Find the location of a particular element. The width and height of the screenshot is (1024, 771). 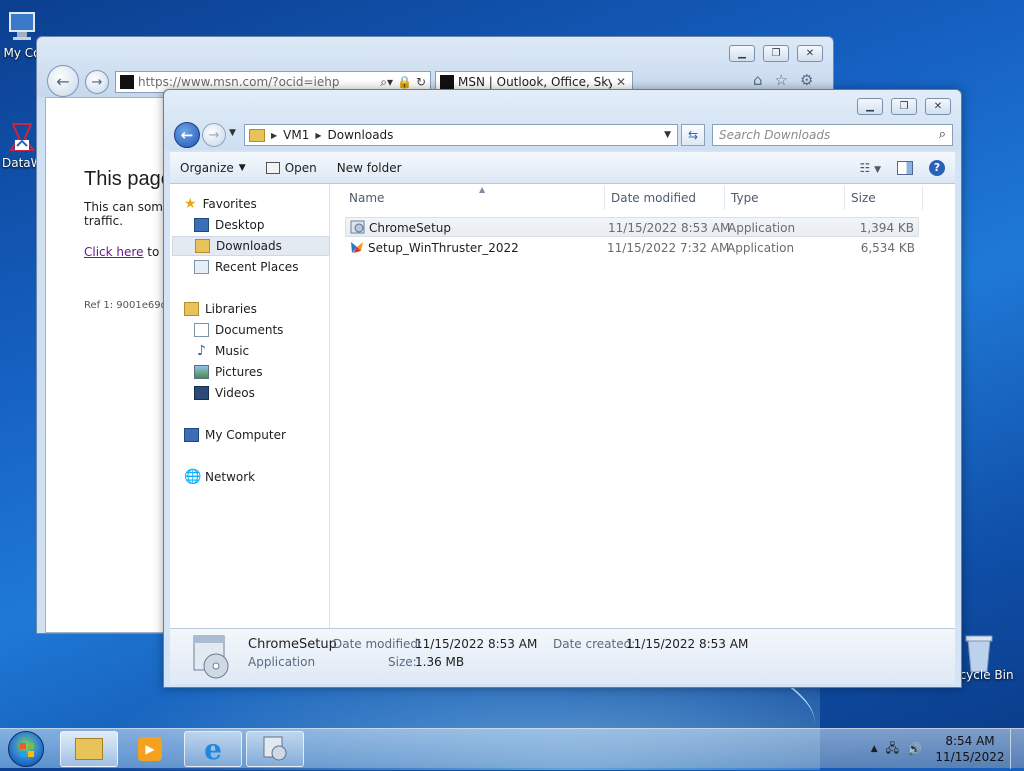

details-date-created-label: Date created: is located at coordinates (594, 644).